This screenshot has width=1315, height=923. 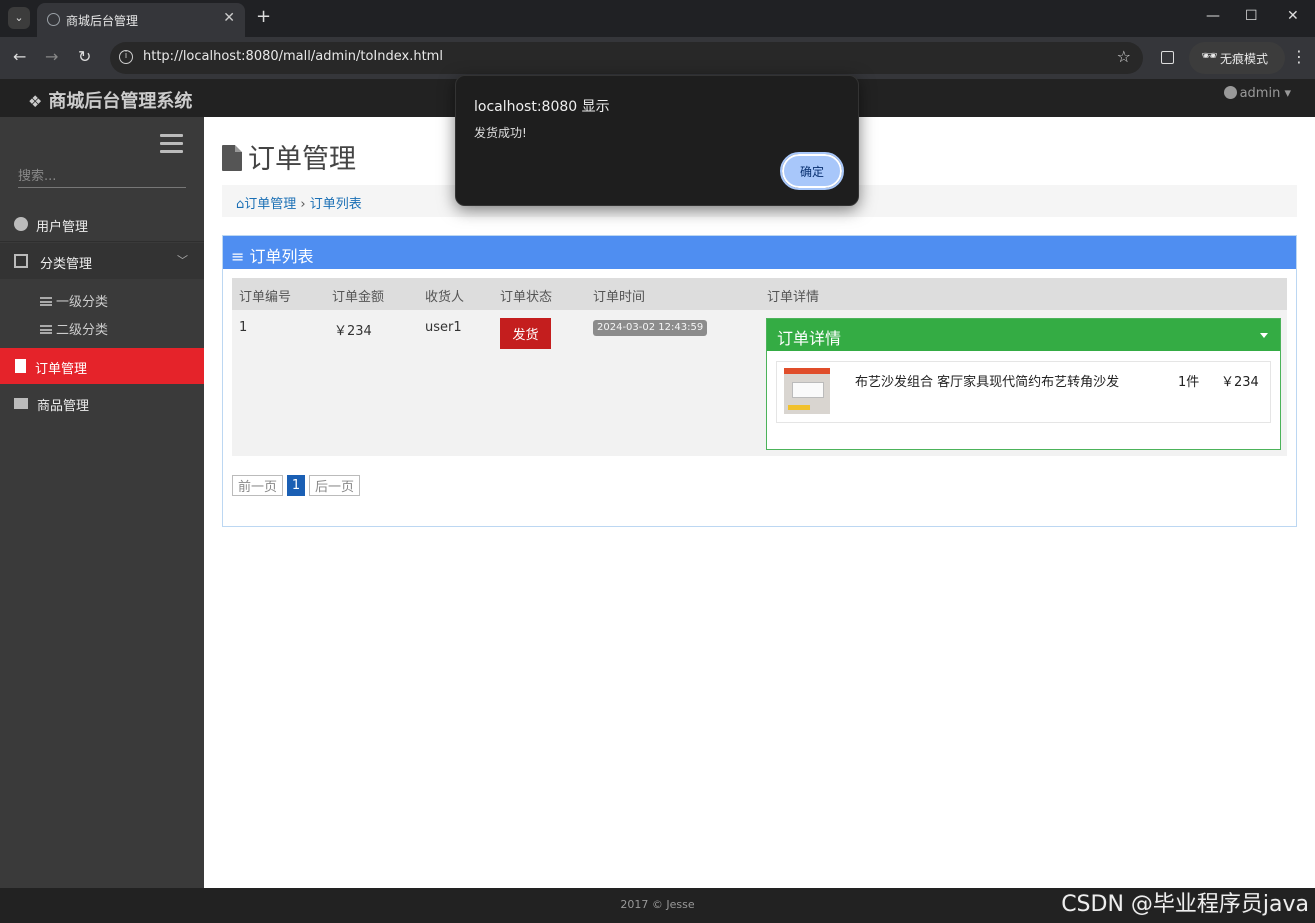 I want to click on next-page-button: 后一页, so click(x=335, y=485).